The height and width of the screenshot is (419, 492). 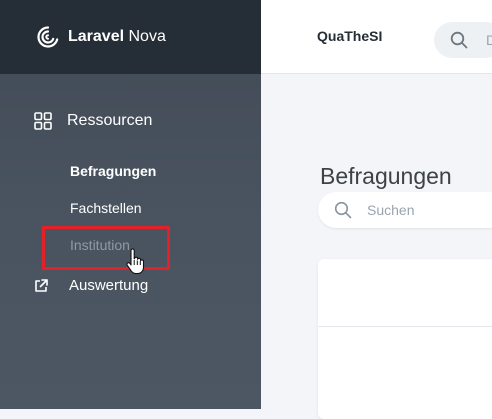 What do you see at coordinates (386, 176) in the screenshot?
I see `page-title: Befragungen` at bounding box center [386, 176].